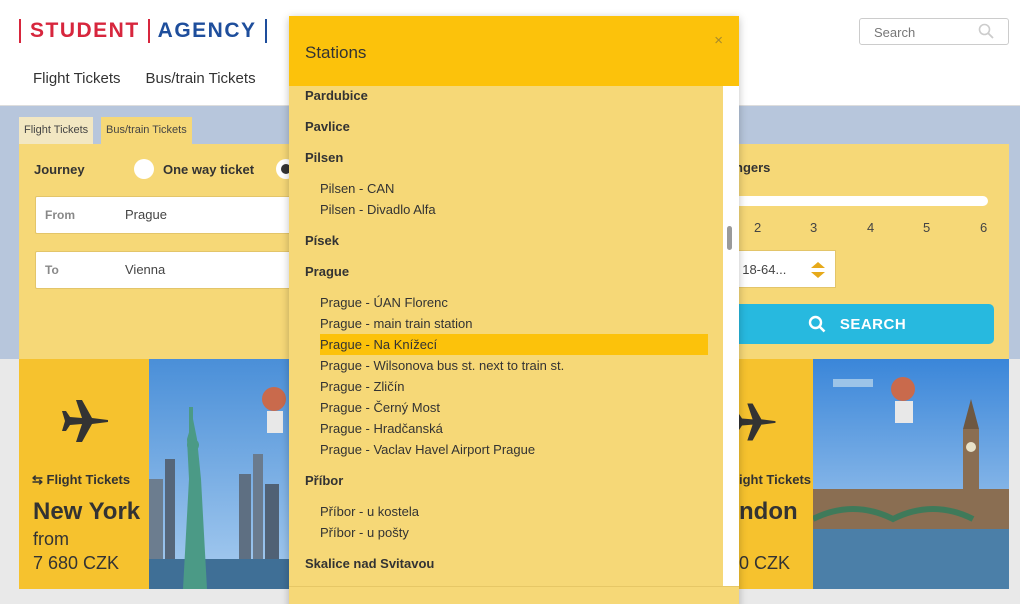 The image size is (1020, 604). What do you see at coordinates (265, 31) in the screenshot?
I see `logo-bar` at bounding box center [265, 31].